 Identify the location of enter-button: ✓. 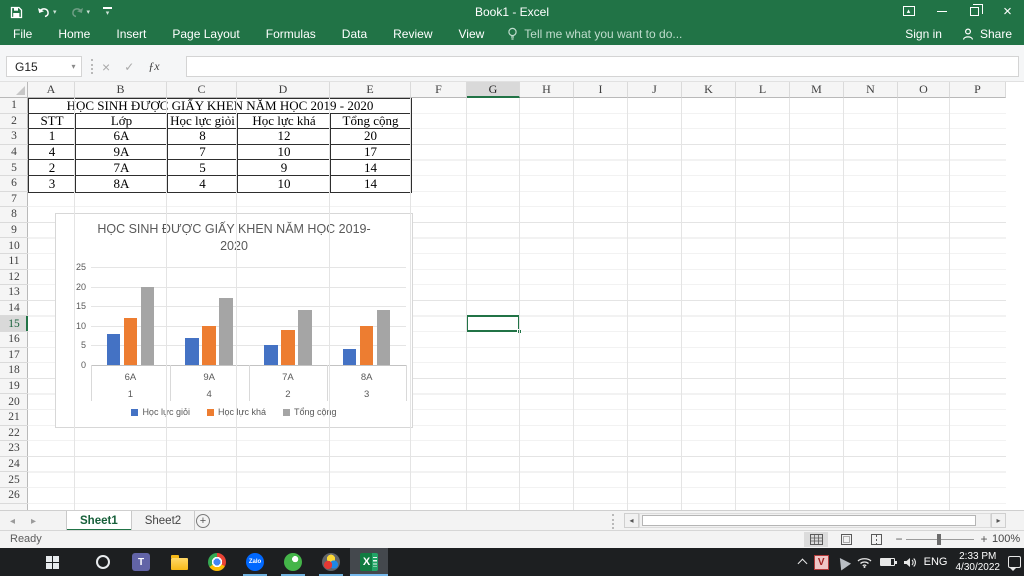
(129, 67).